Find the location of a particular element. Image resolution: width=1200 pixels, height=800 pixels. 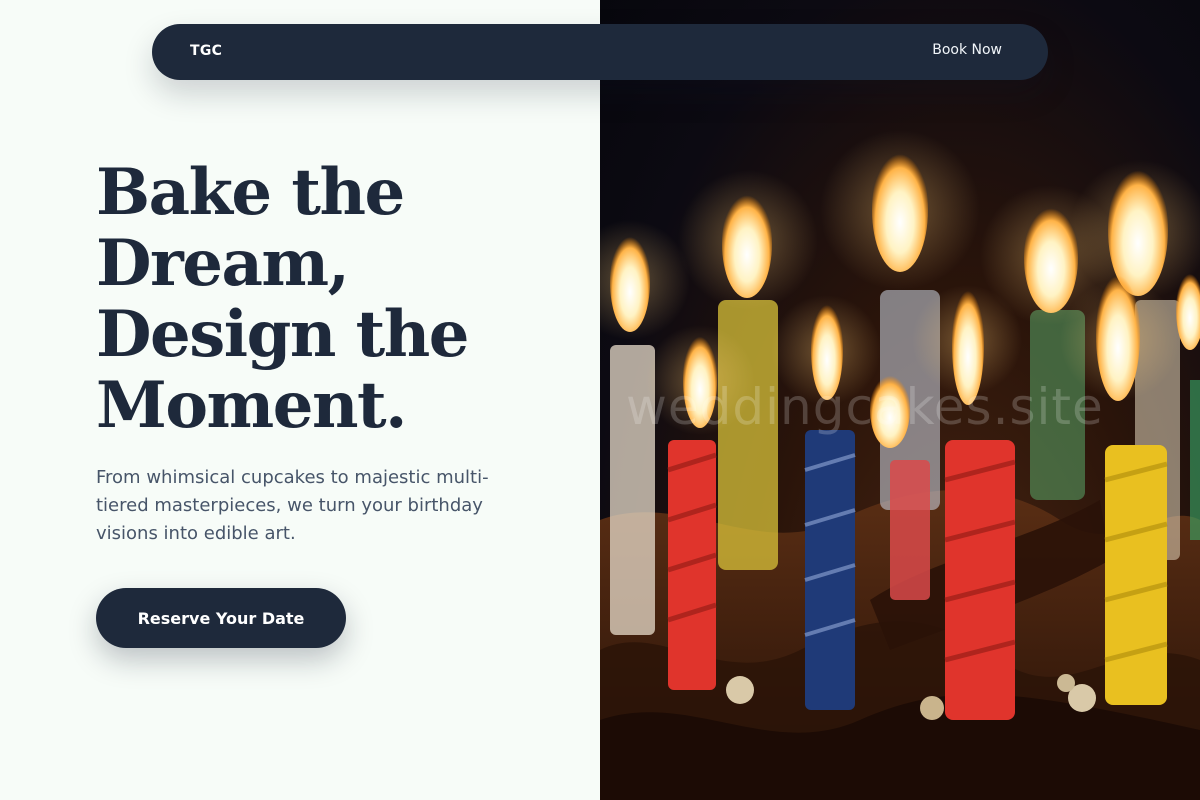

hero-title: Bake the Dream, Design the Moment. is located at coordinates (326, 299).